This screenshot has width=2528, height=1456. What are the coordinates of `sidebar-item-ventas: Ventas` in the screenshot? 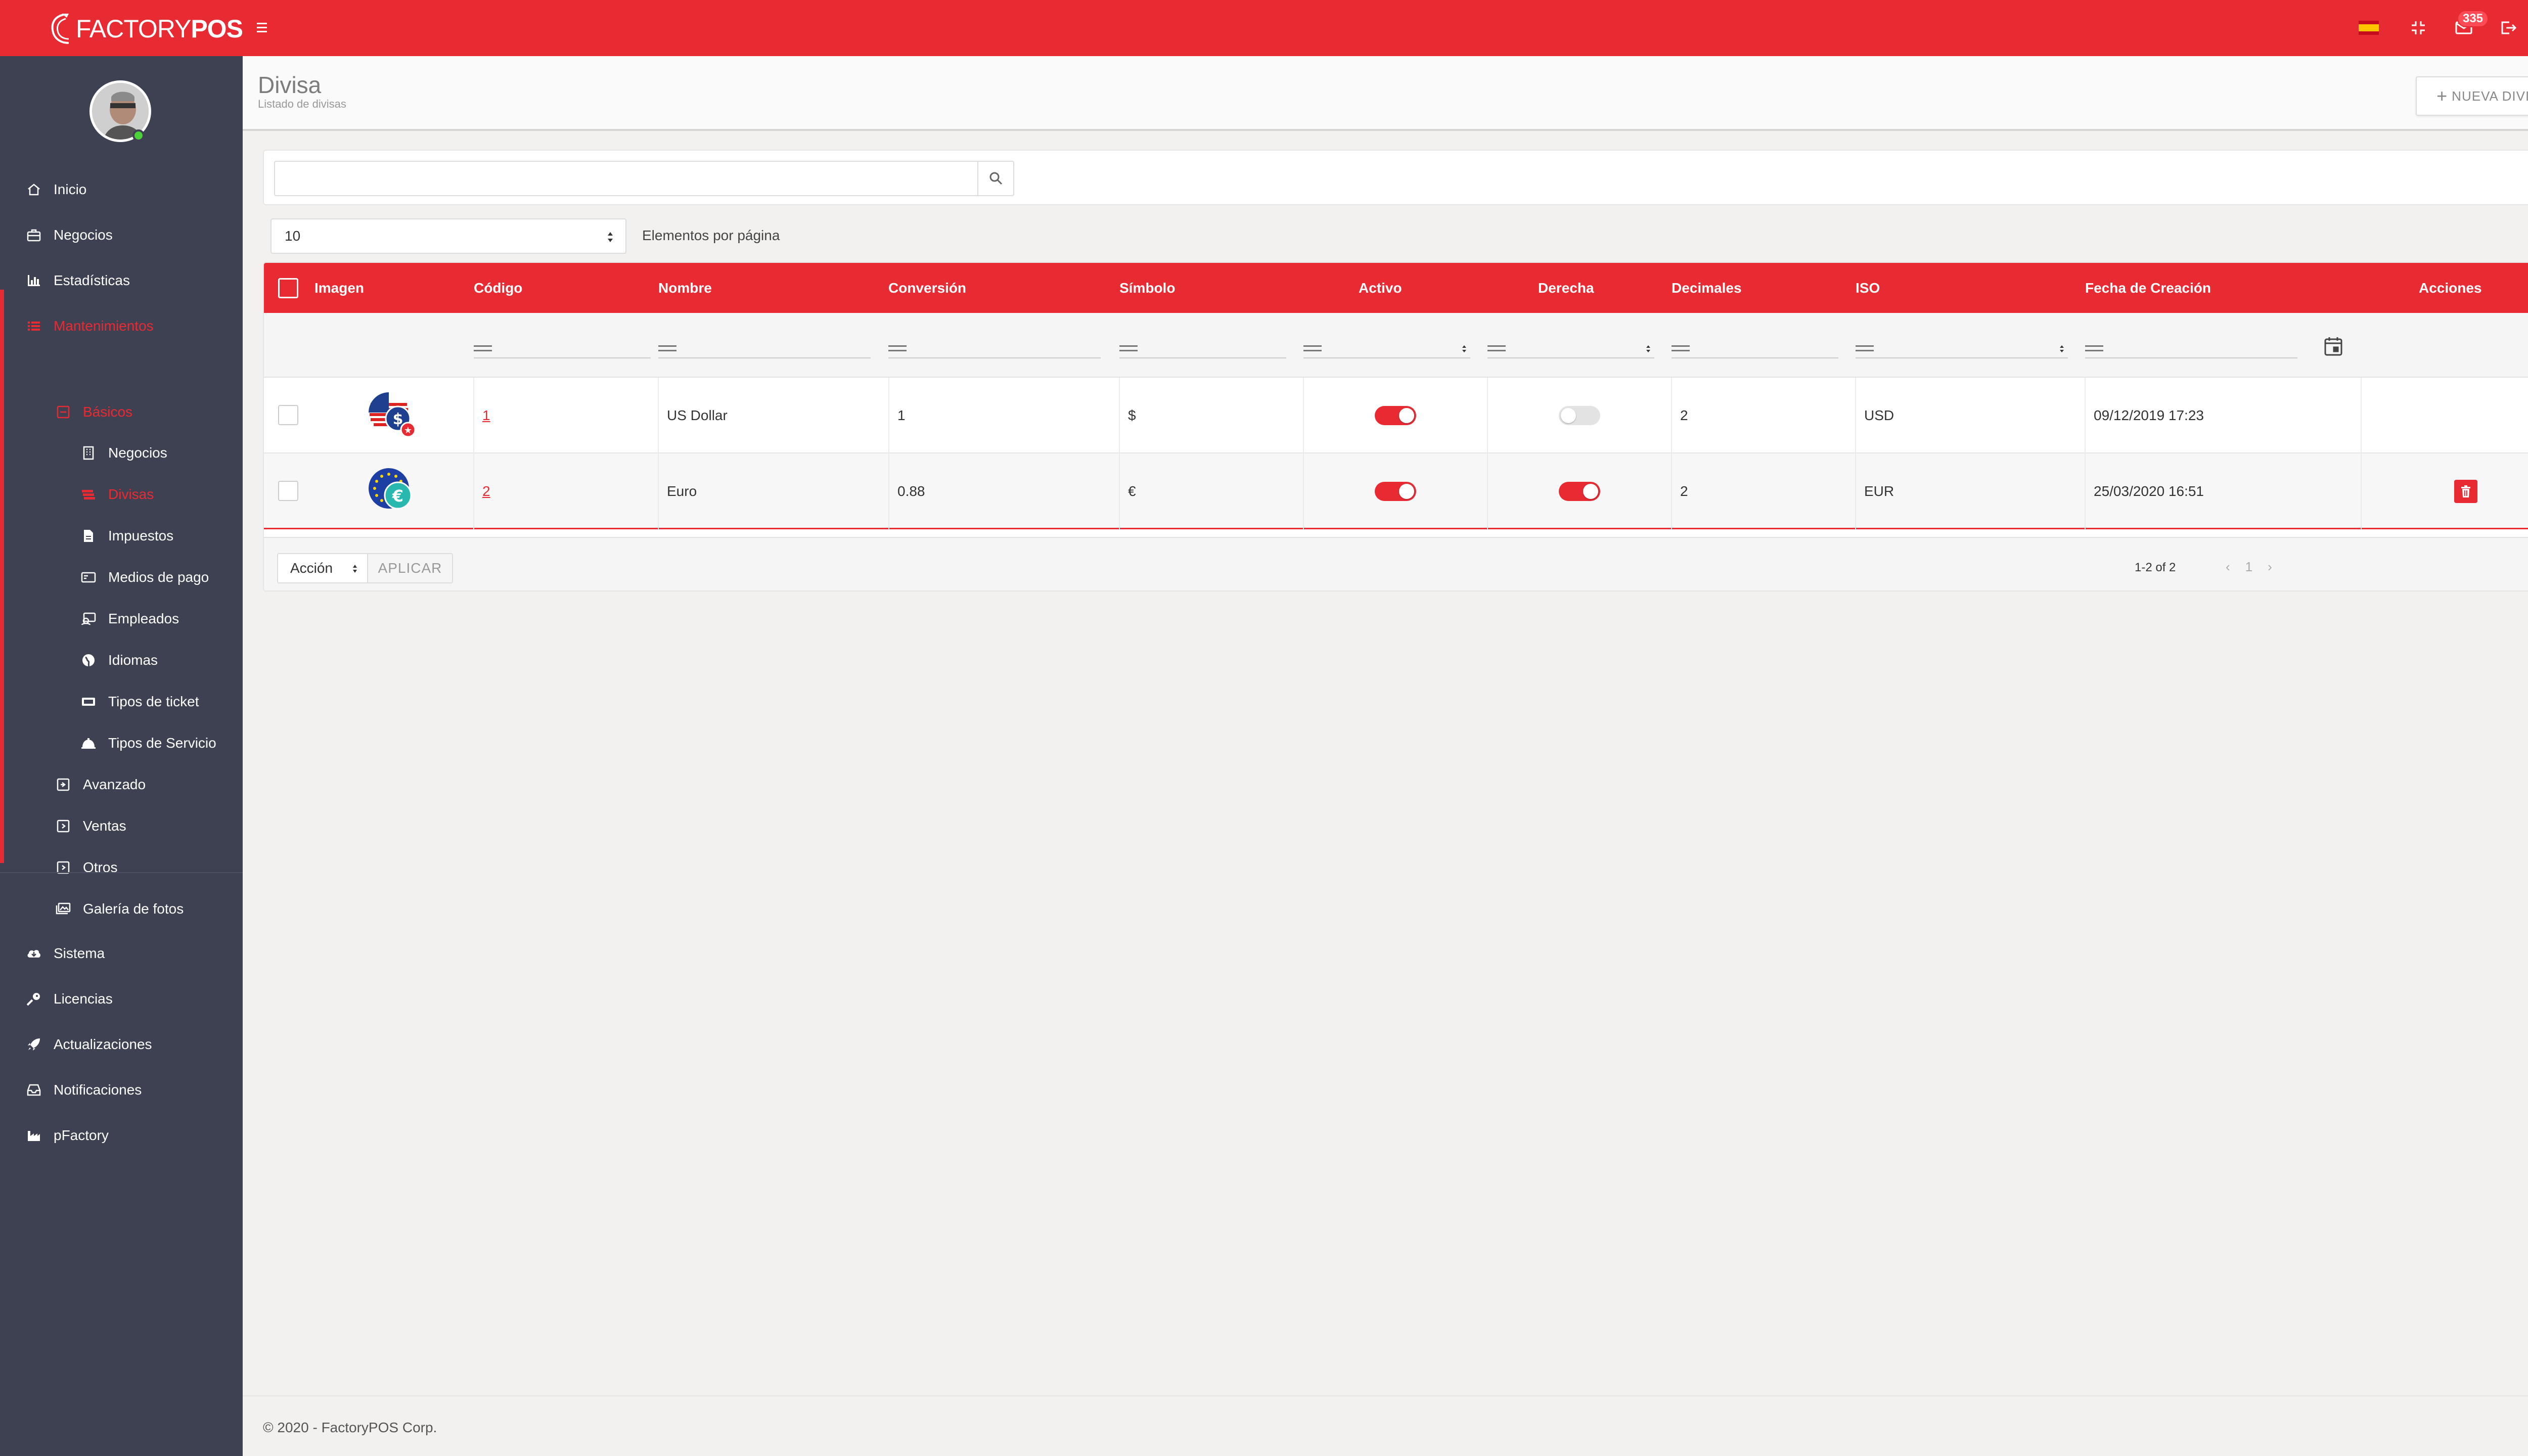 It's located at (122, 826).